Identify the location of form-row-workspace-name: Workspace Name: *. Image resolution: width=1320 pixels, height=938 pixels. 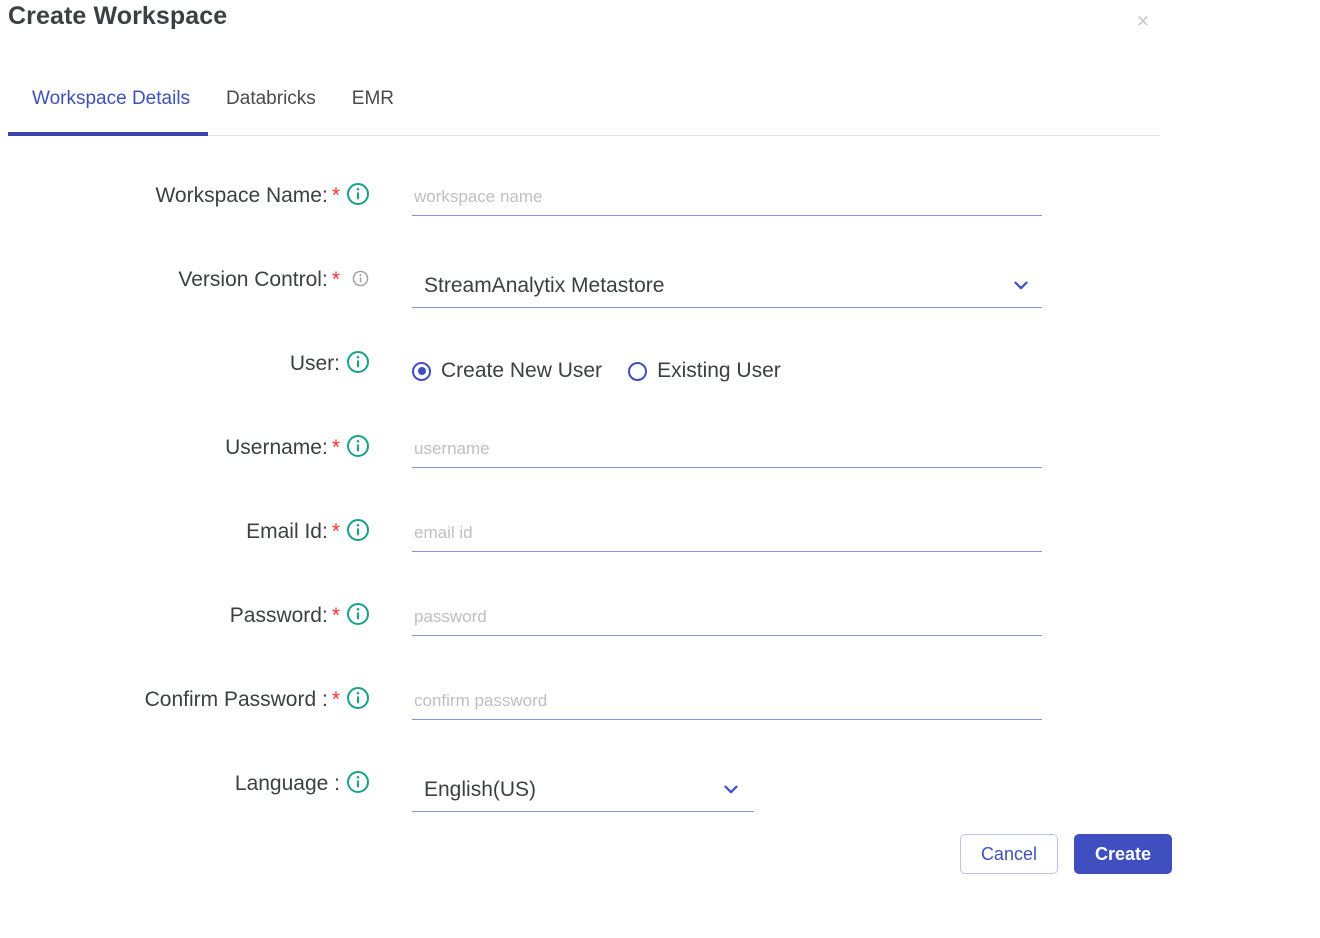
(590, 210).